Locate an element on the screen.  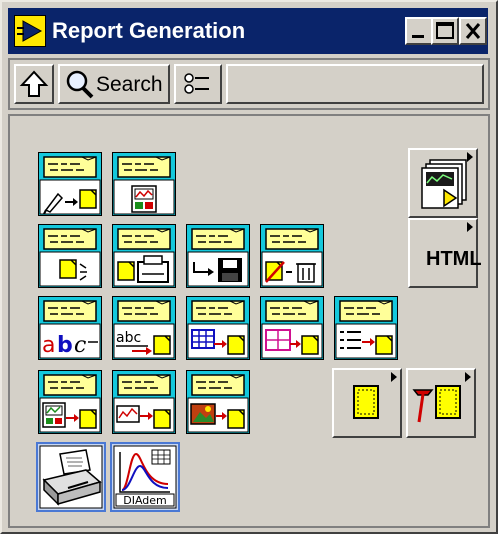
append-front-panel-image-icon is located at coordinates (70, 402).